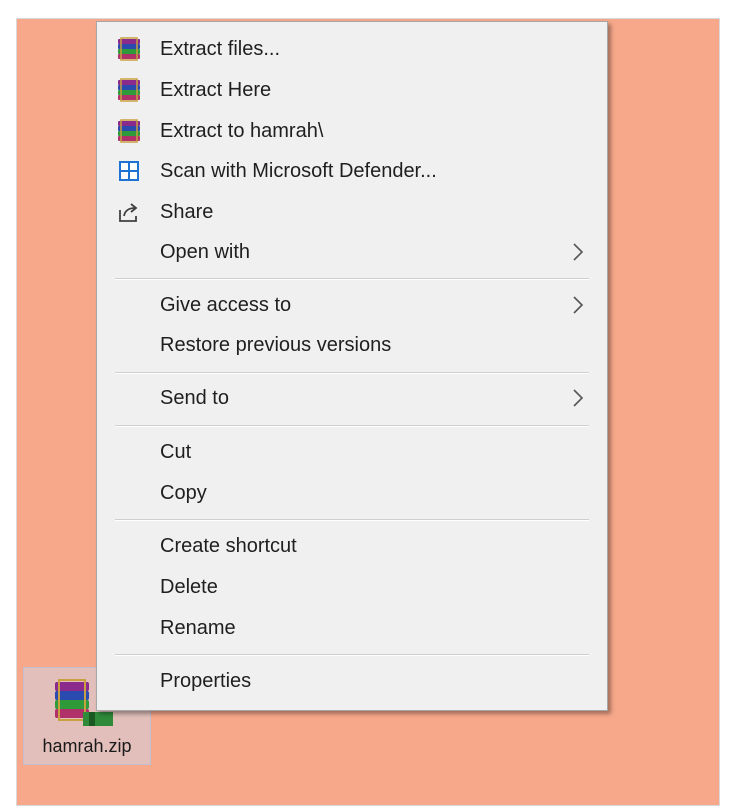 This screenshot has height=812, width=738. Describe the element at coordinates (352, 493) in the screenshot. I see `menu-item-copy: Copy` at that location.